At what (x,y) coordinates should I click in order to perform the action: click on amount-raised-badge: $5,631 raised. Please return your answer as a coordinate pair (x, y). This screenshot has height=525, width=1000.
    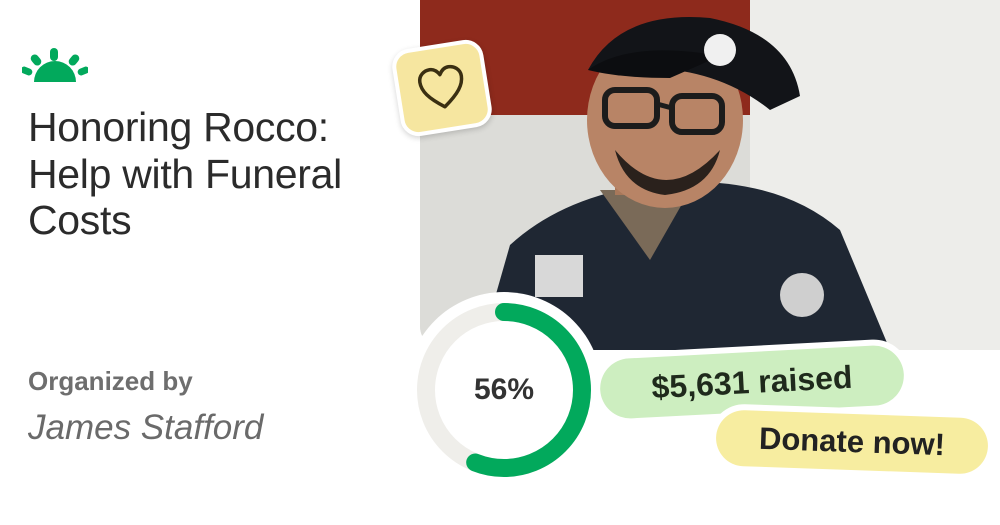
    Looking at the image, I should click on (752, 382).